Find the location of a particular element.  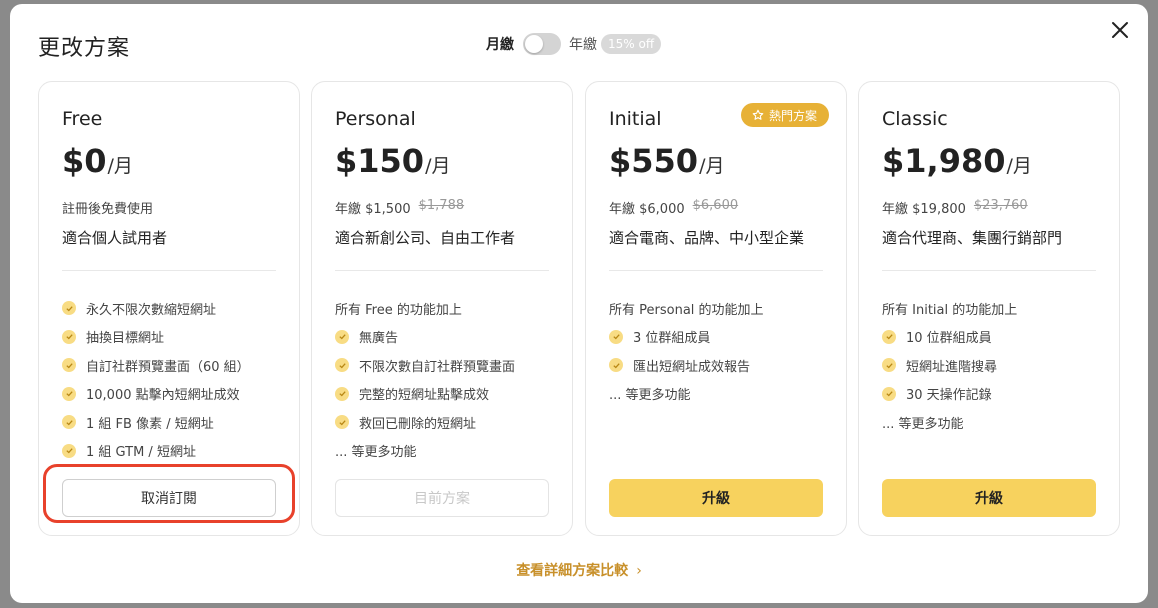

plan-target: 適合代理商、集團行銷部門 is located at coordinates (972, 238).